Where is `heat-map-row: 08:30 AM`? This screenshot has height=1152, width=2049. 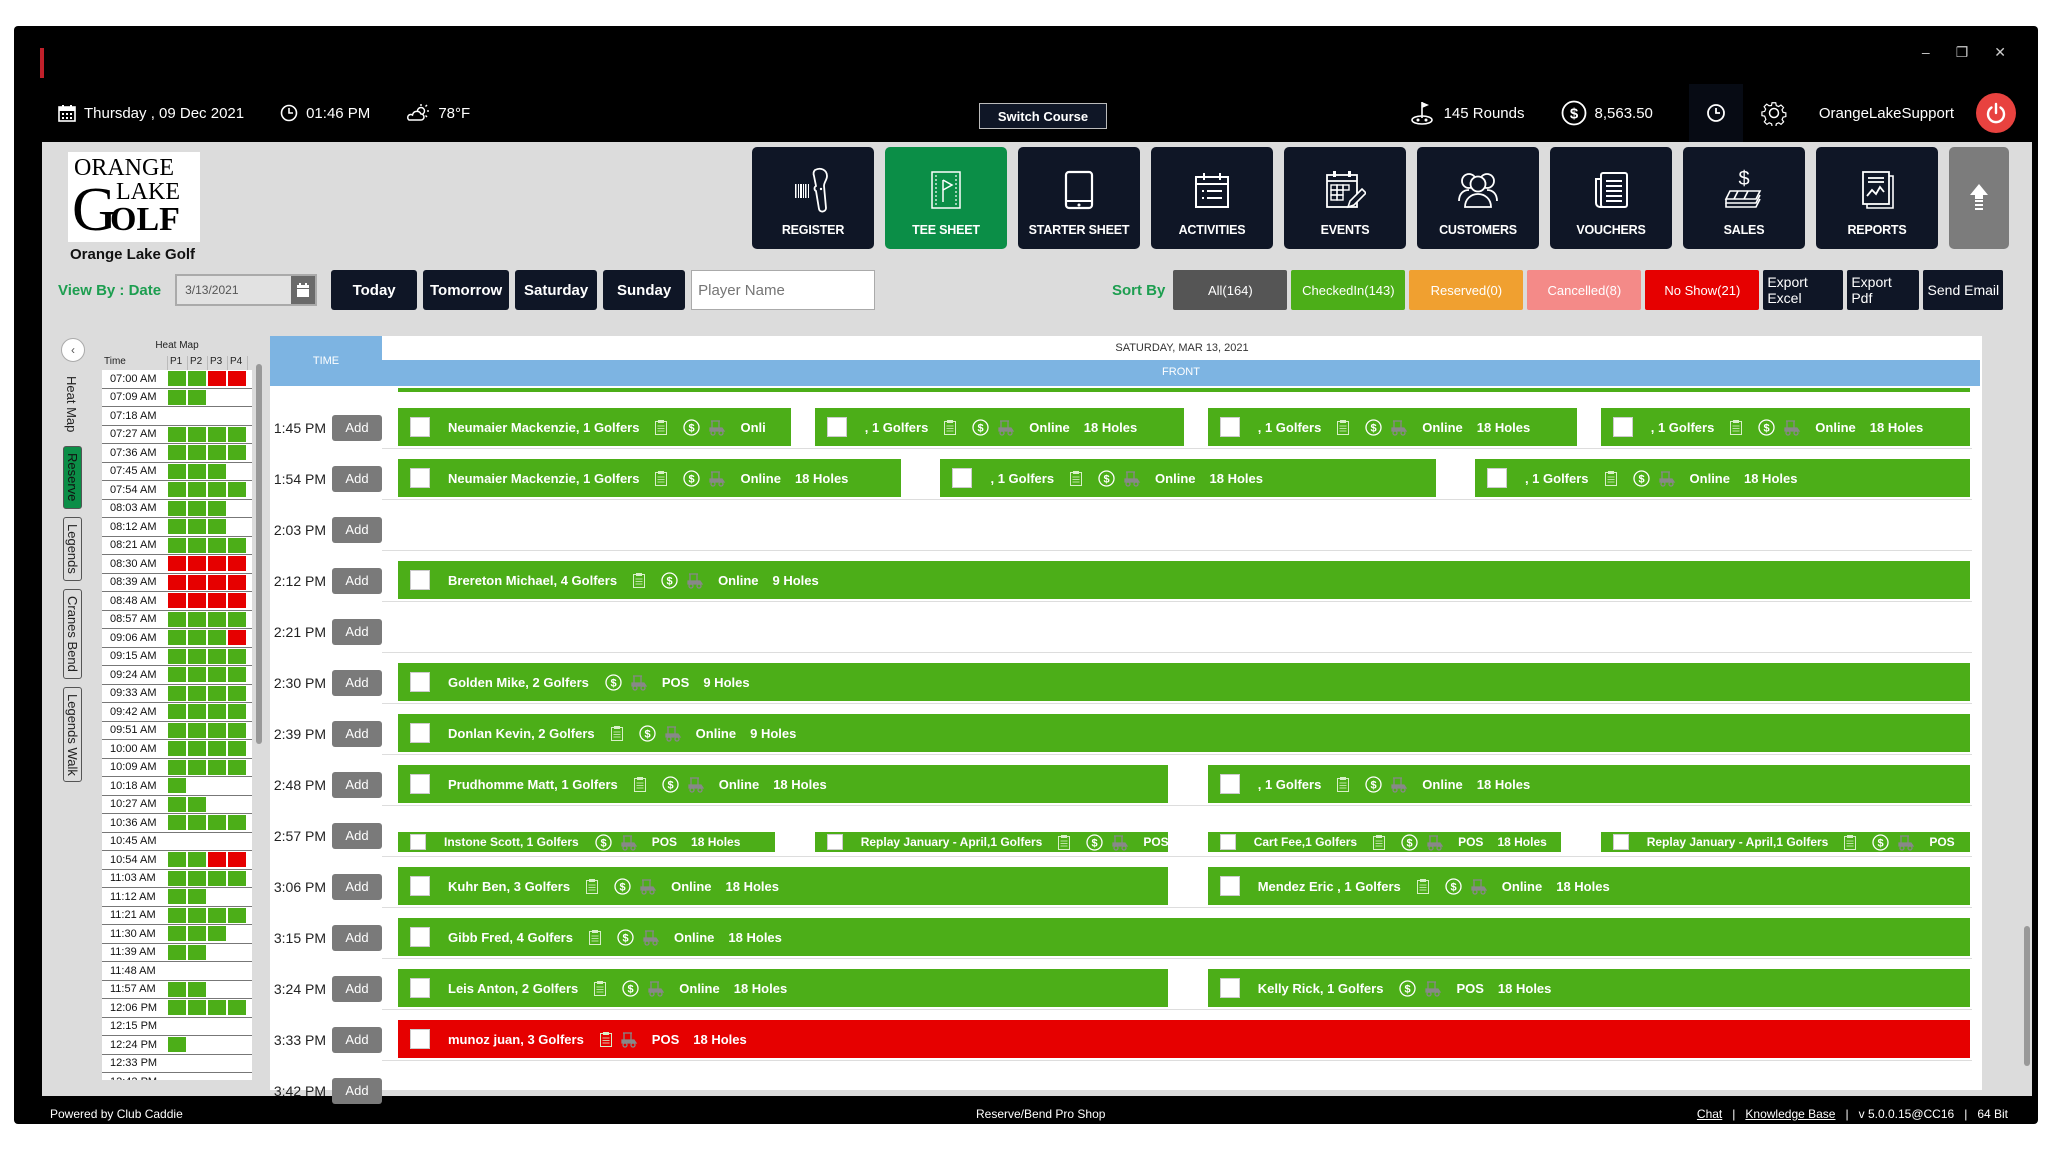 heat-map-row: 08:30 AM is located at coordinates (177, 564).